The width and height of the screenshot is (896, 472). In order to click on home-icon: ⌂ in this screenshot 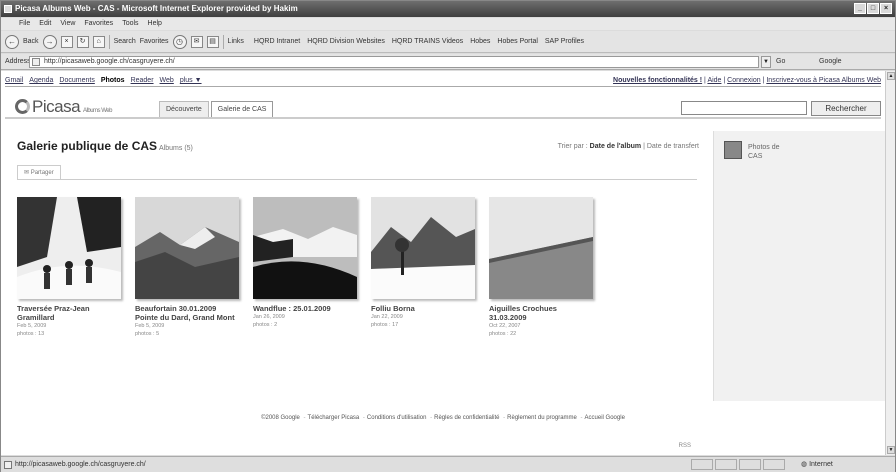, I will do `click(98, 41)`.